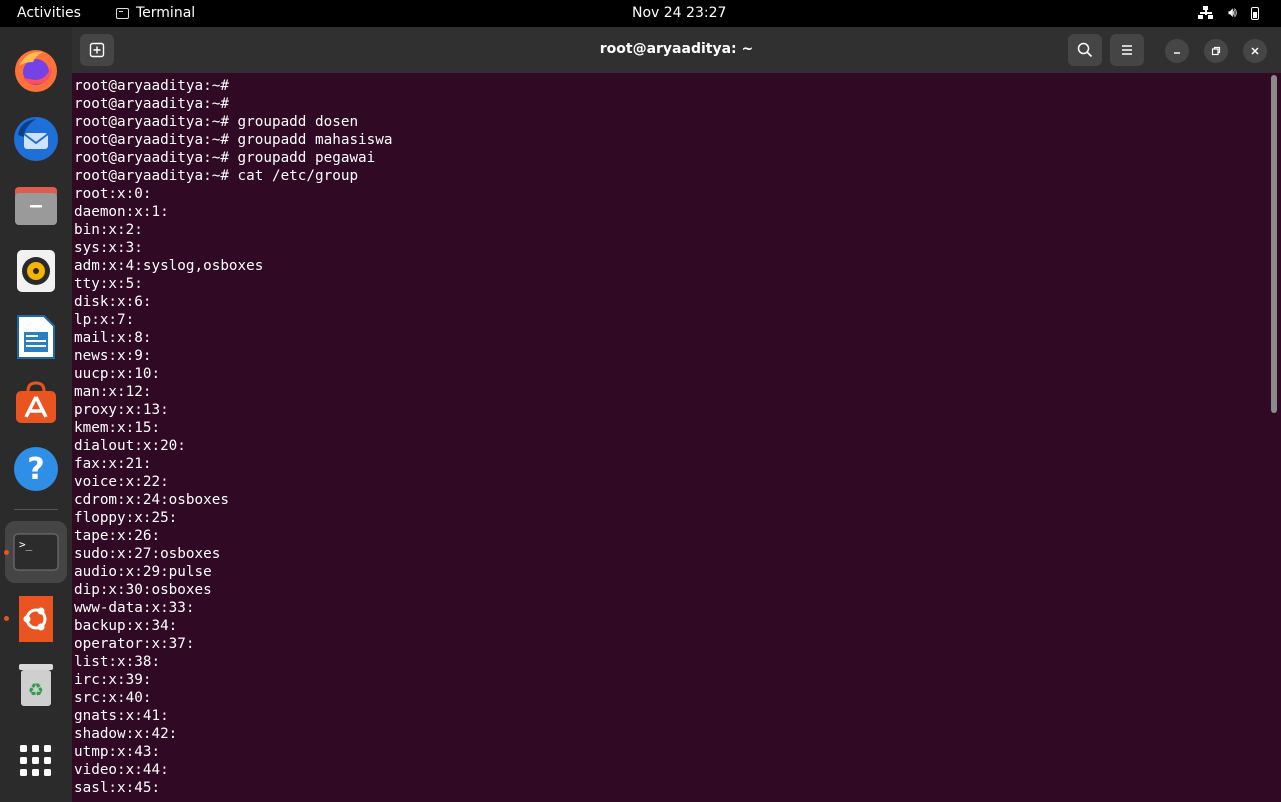 The image size is (1281, 802). What do you see at coordinates (113, 194) in the screenshot?
I see `terminal-line: root:x:0:` at bounding box center [113, 194].